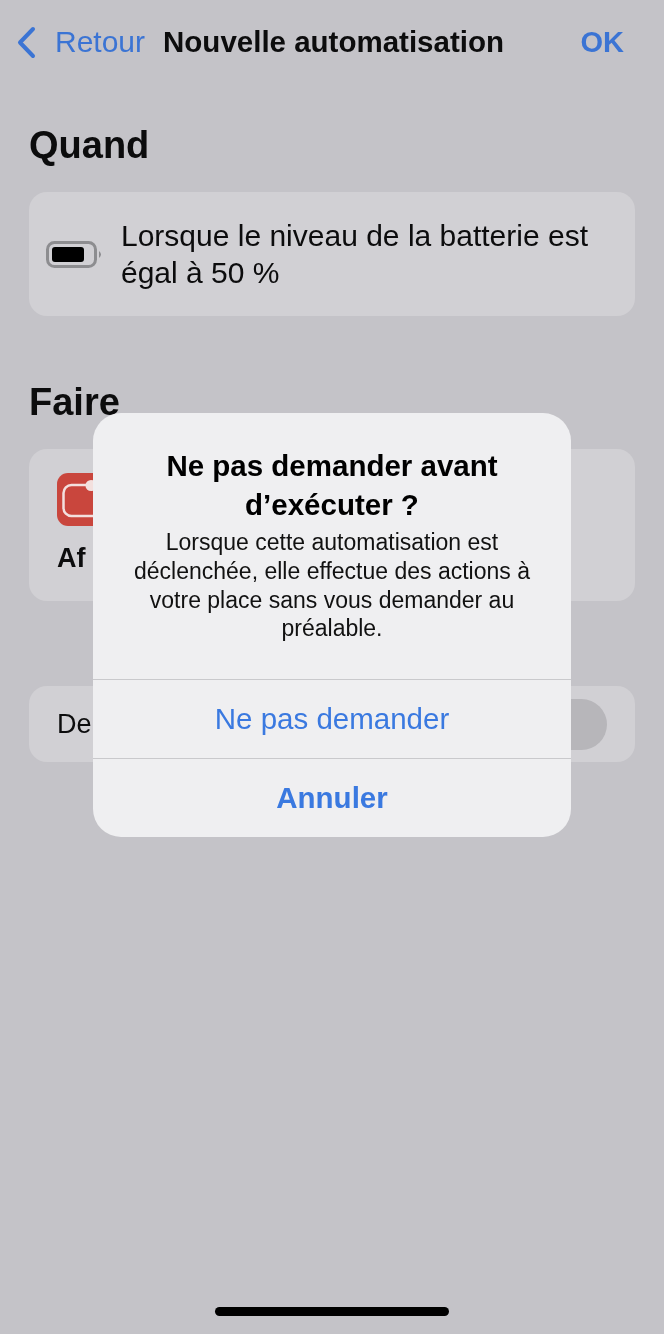 This screenshot has width=664, height=1334. Describe the element at coordinates (332, 485) in the screenshot. I see `alert-title: Ne pas demander avant d’exécuter ?` at that location.